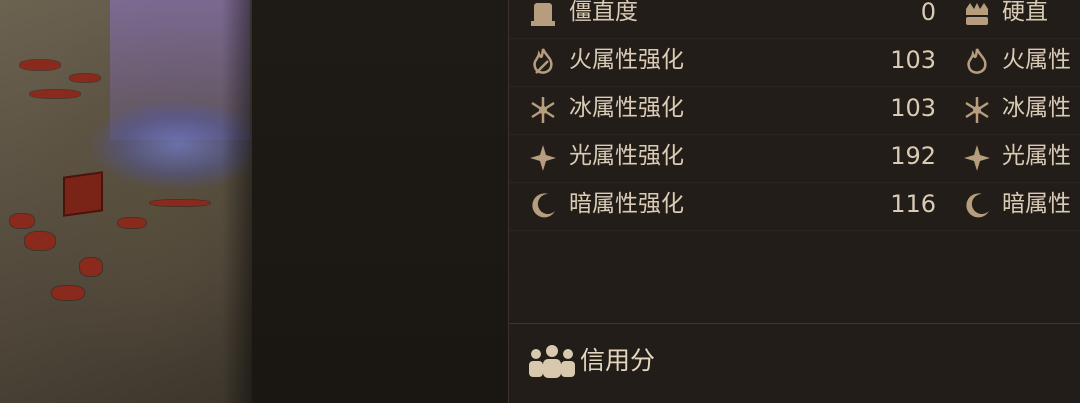 Image resolution: width=1080 pixels, height=403 pixels. Describe the element at coordinates (1036, 156) in the screenshot. I see `stat-label-secondary: 光属性` at that location.